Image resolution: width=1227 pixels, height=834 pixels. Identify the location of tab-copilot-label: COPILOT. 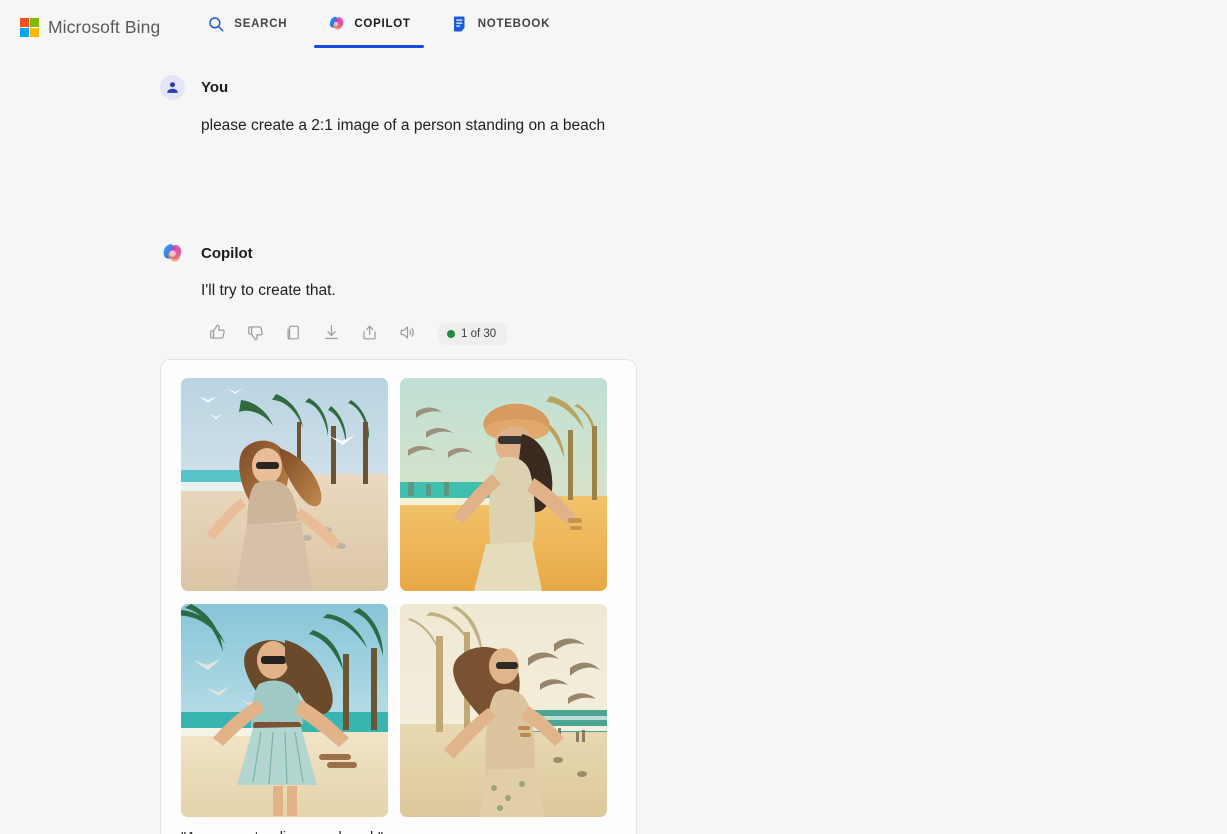
(382, 24).